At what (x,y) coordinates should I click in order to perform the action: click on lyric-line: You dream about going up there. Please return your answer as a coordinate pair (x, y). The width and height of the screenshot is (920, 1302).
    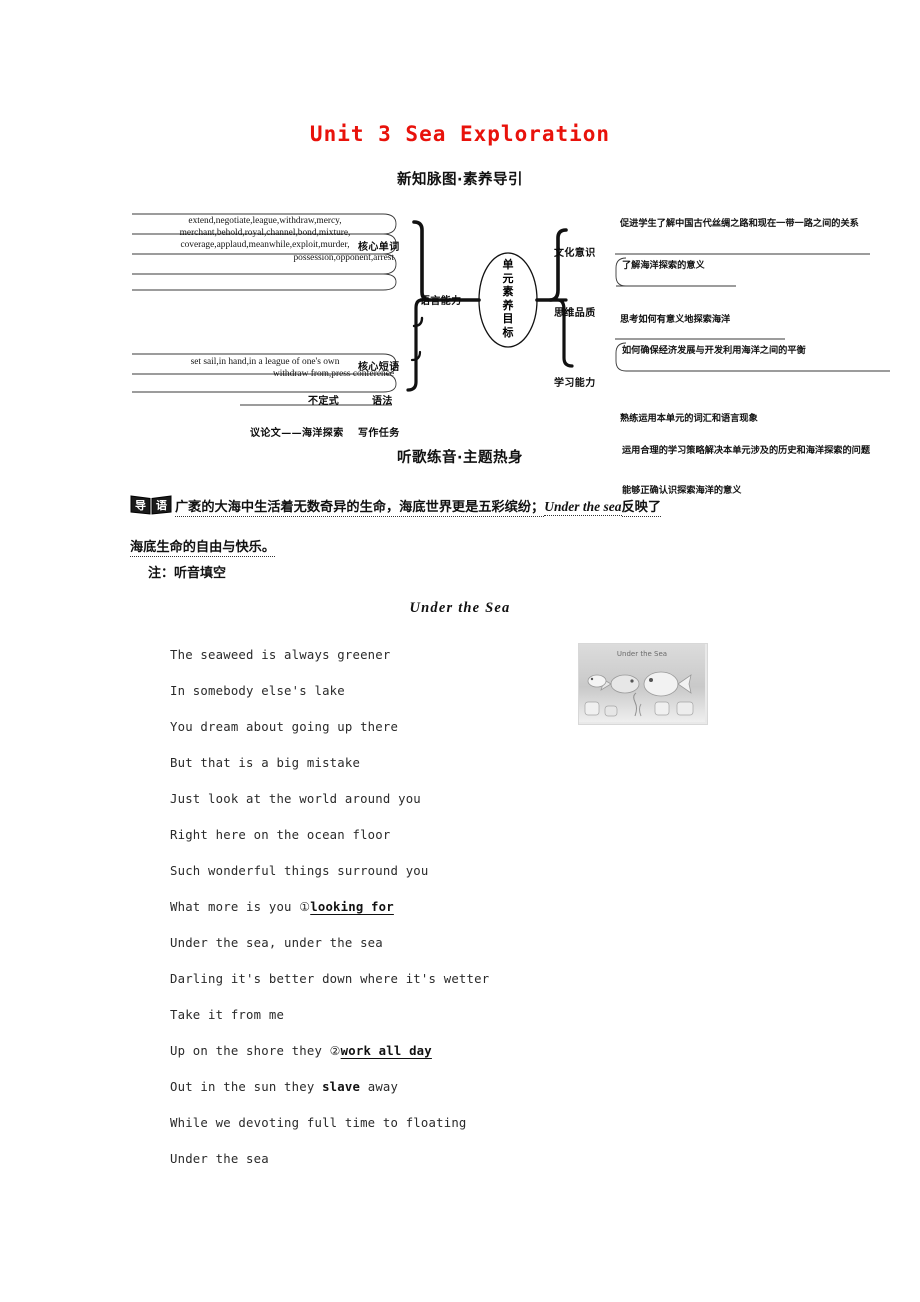
    Looking at the image, I should click on (284, 727).